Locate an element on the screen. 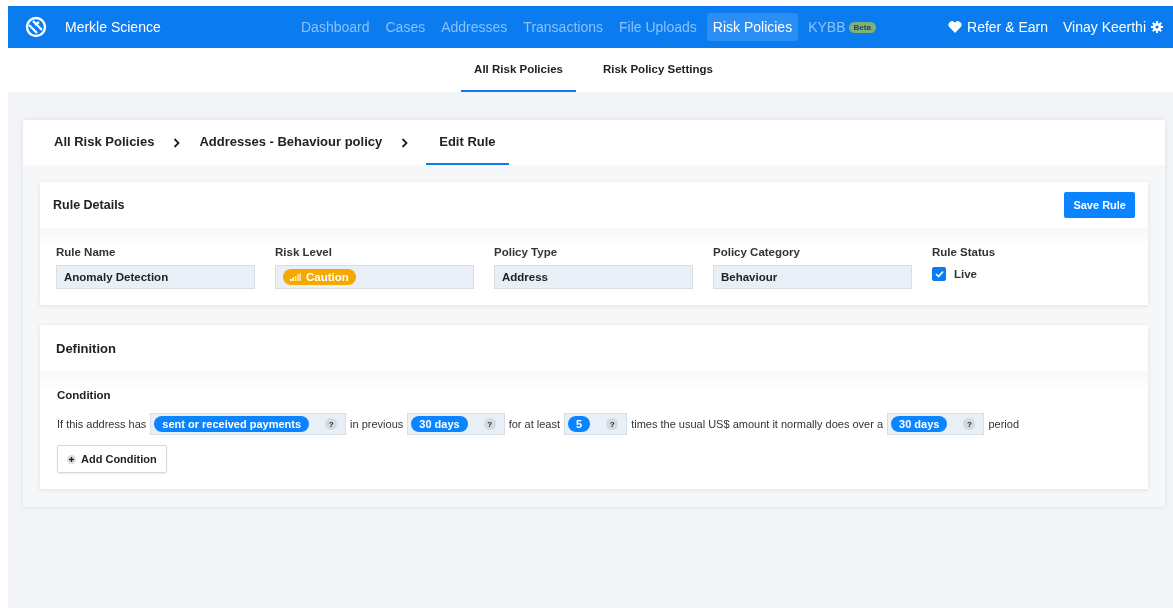 This screenshot has height=608, width=1173. field-label: Risk Level is located at coordinates (304, 252).